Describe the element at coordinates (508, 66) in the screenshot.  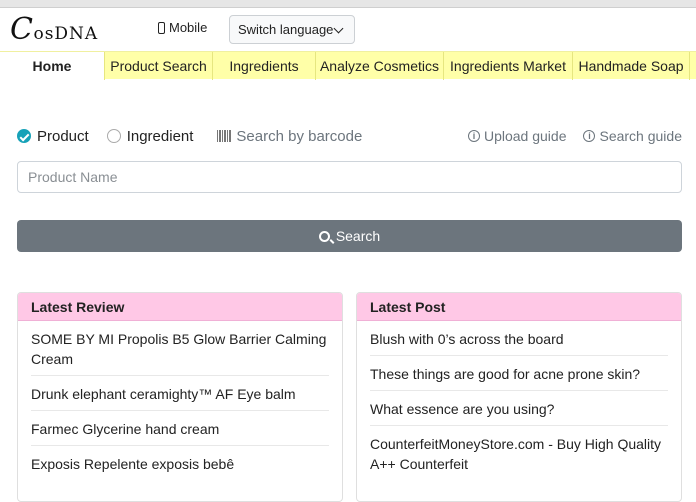
I see `nav-item-ingredients-market: Ingredients Market` at that location.